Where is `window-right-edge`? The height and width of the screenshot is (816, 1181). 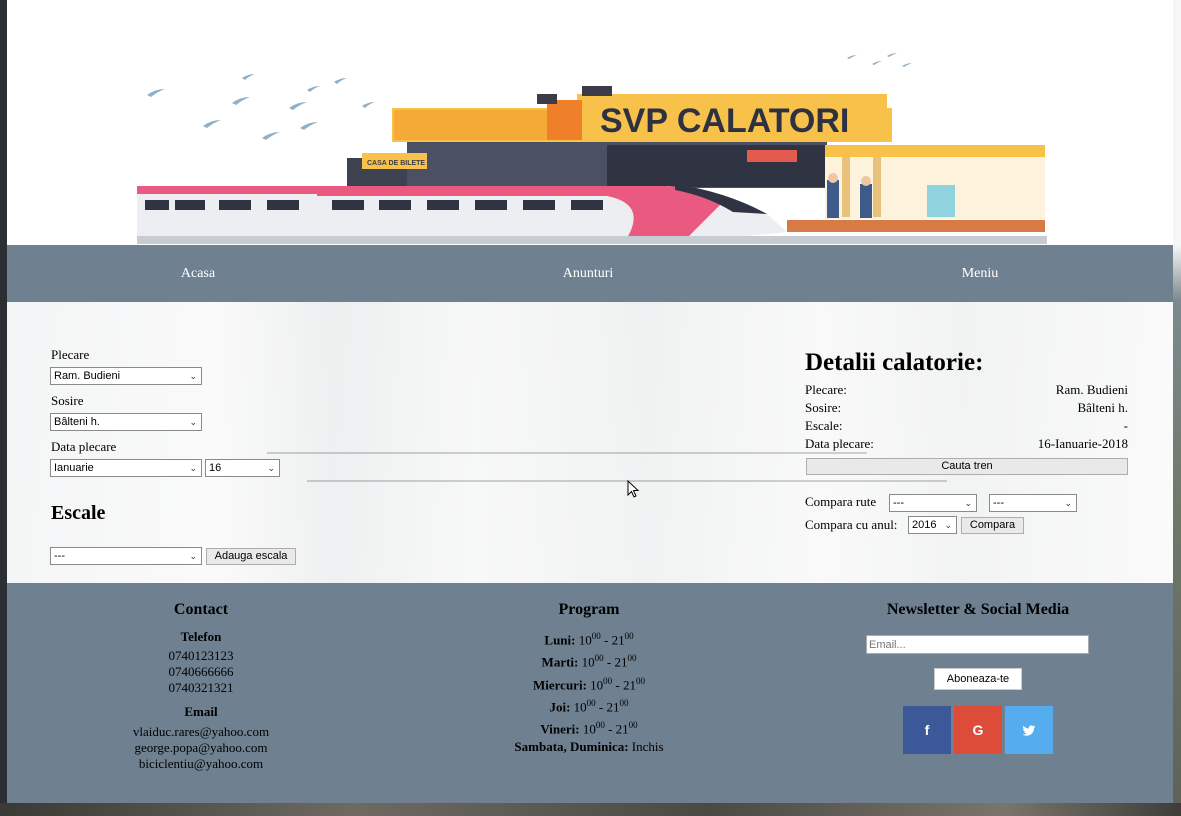 window-right-edge is located at coordinates (1177, 408).